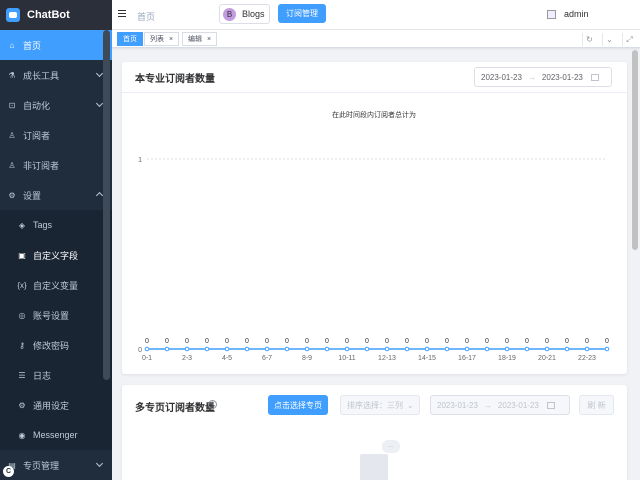 Image resolution: width=640 pixels, height=480 pixels. What do you see at coordinates (12, 195) in the screenshot?
I see `gear-icon: ⚙` at bounding box center [12, 195].